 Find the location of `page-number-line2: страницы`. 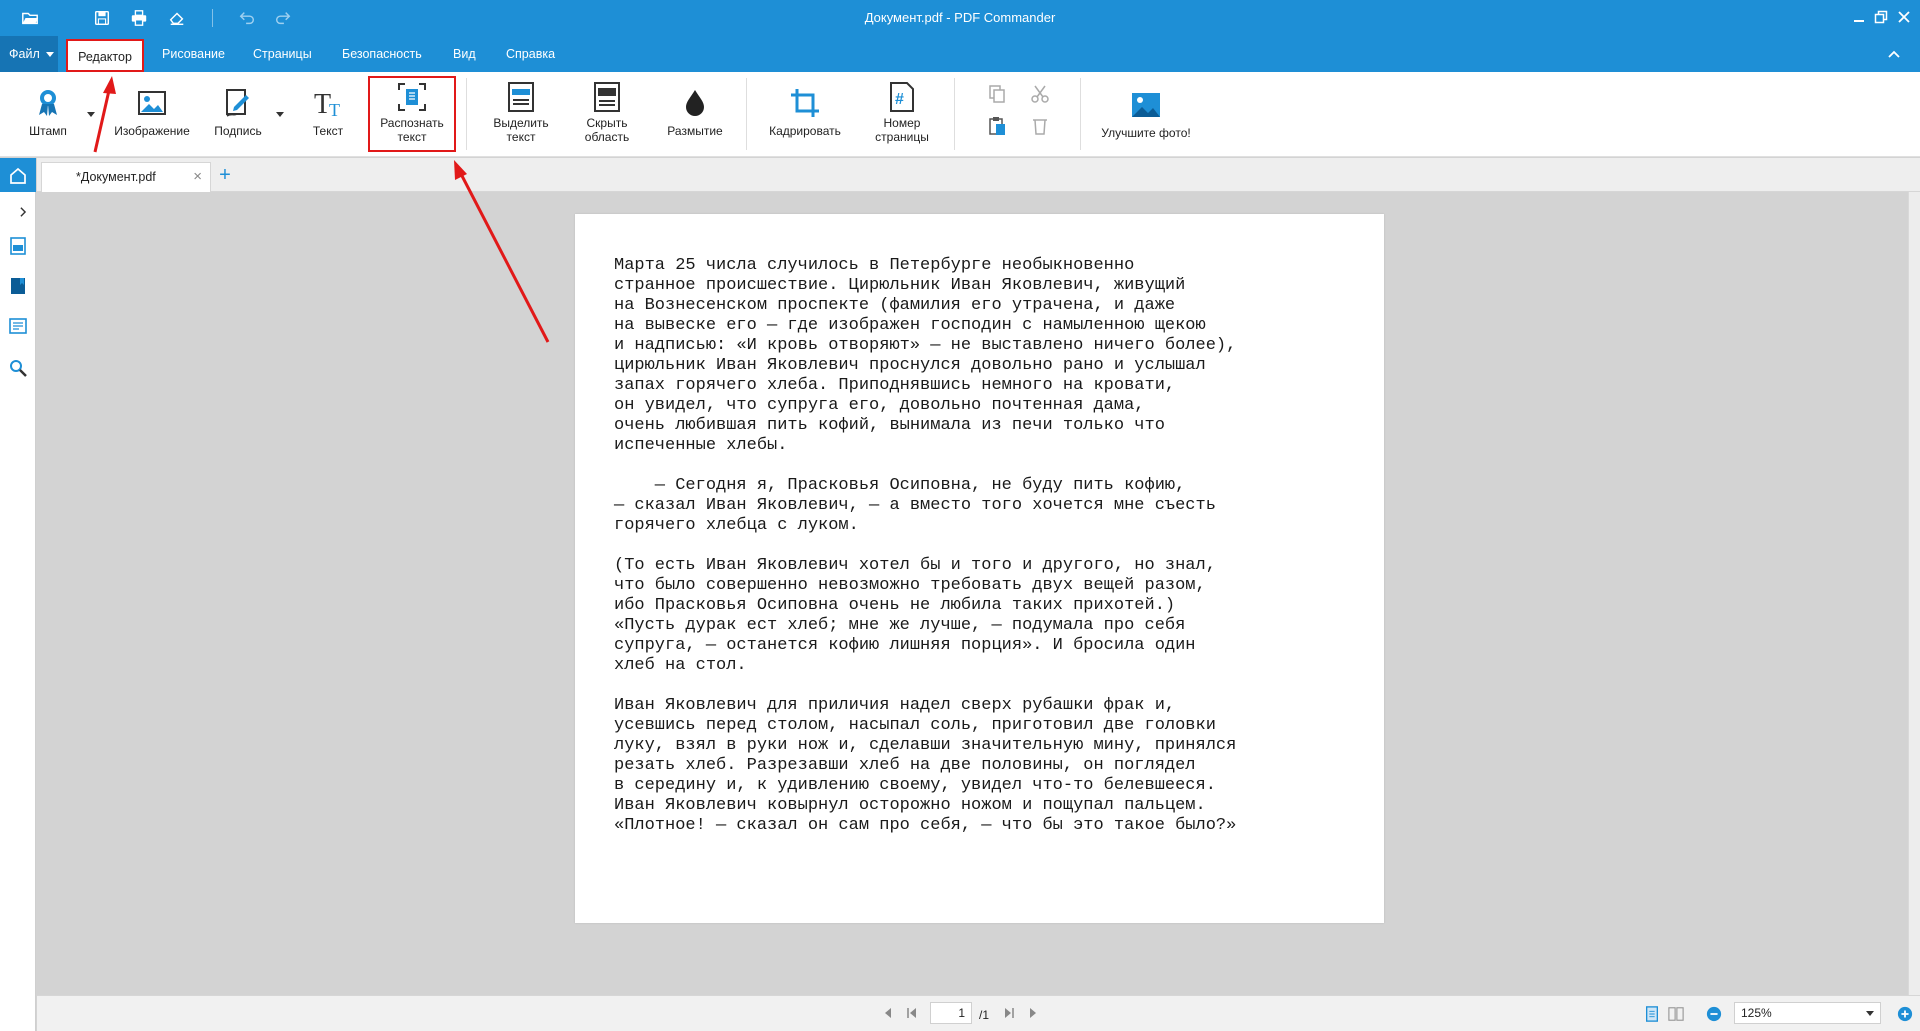

page-number-line2: страницы is located at coordinates (902, 137).